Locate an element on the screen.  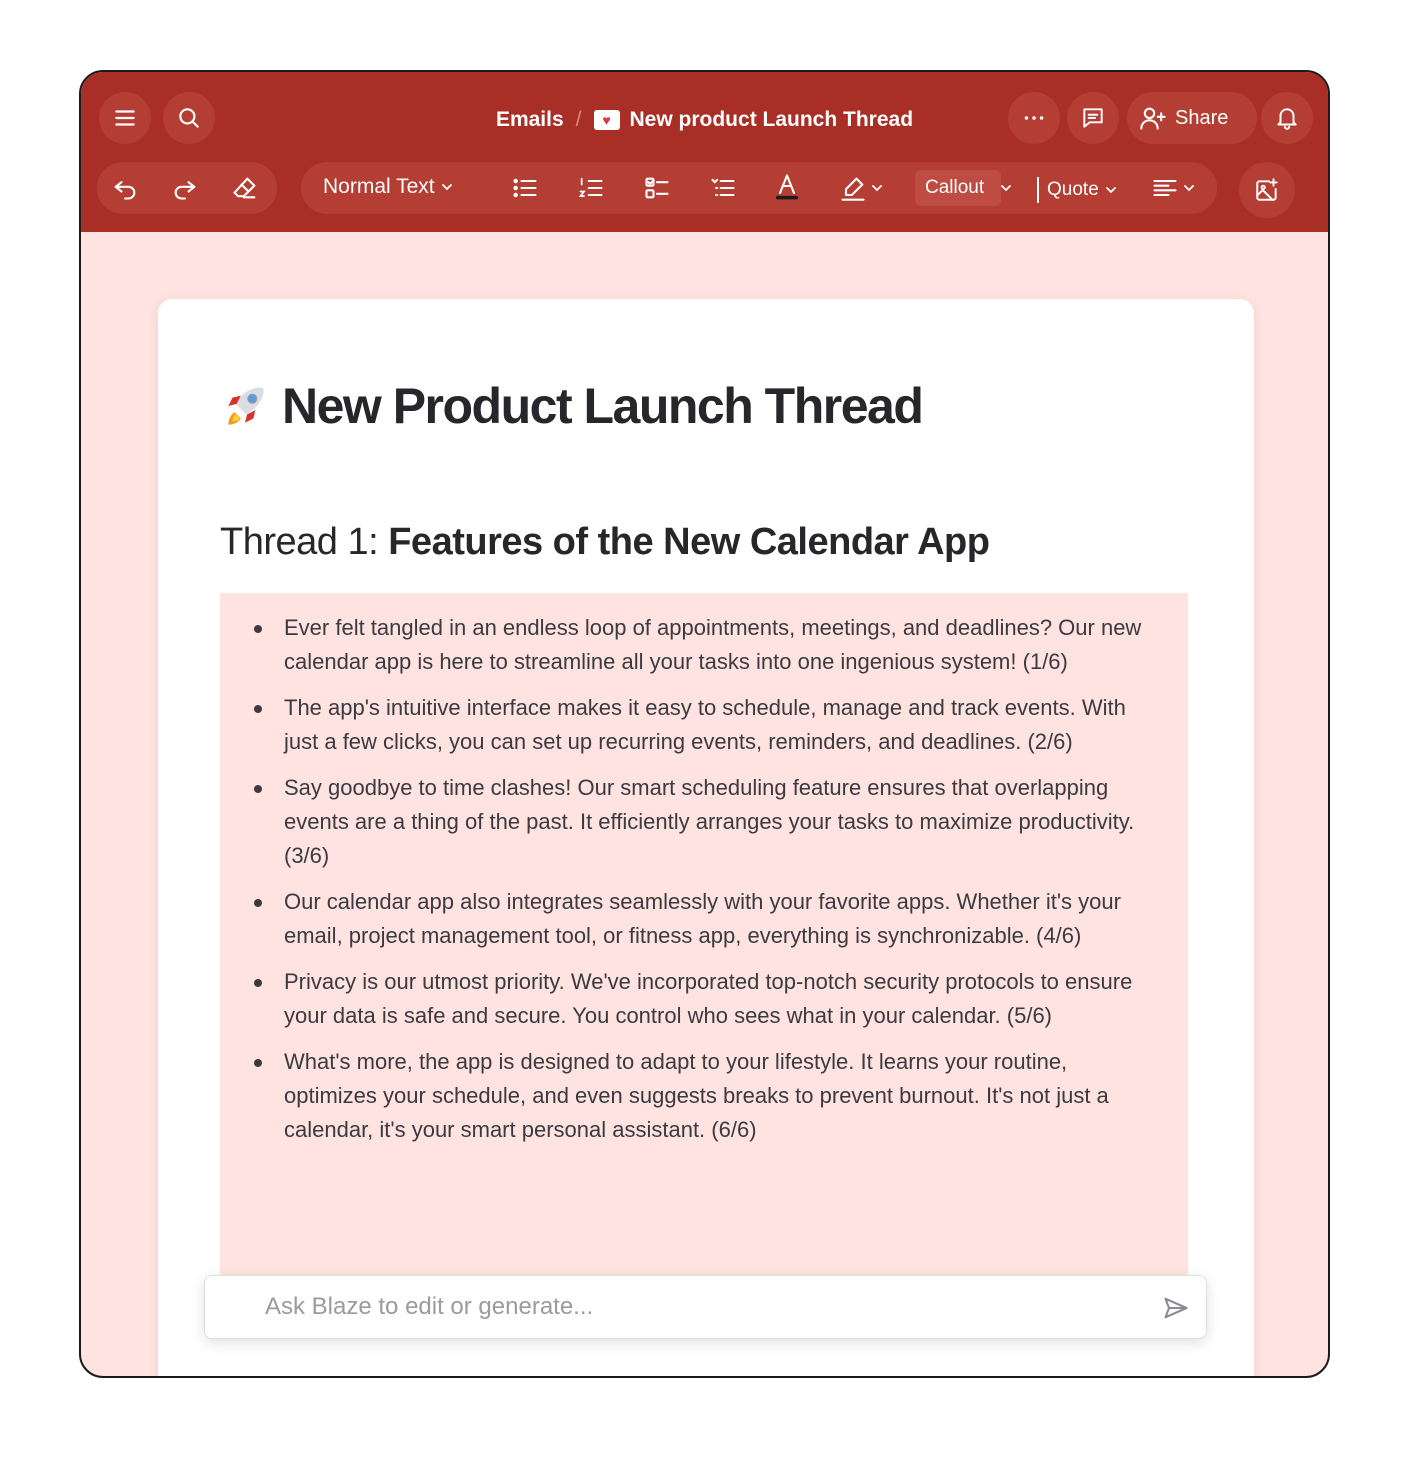
bullet-list-button is located at coordinates (525, 188).